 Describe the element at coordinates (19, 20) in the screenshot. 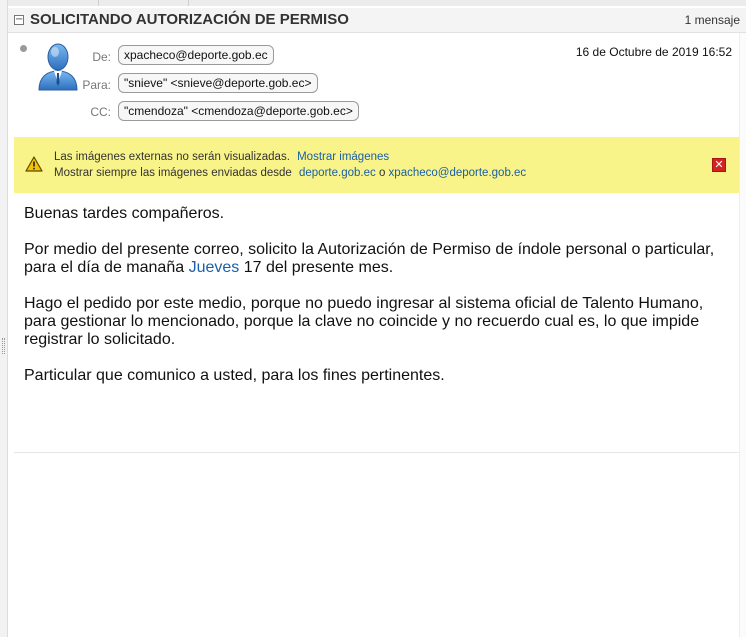

I see `collapse-thread-icon: −` at that location.